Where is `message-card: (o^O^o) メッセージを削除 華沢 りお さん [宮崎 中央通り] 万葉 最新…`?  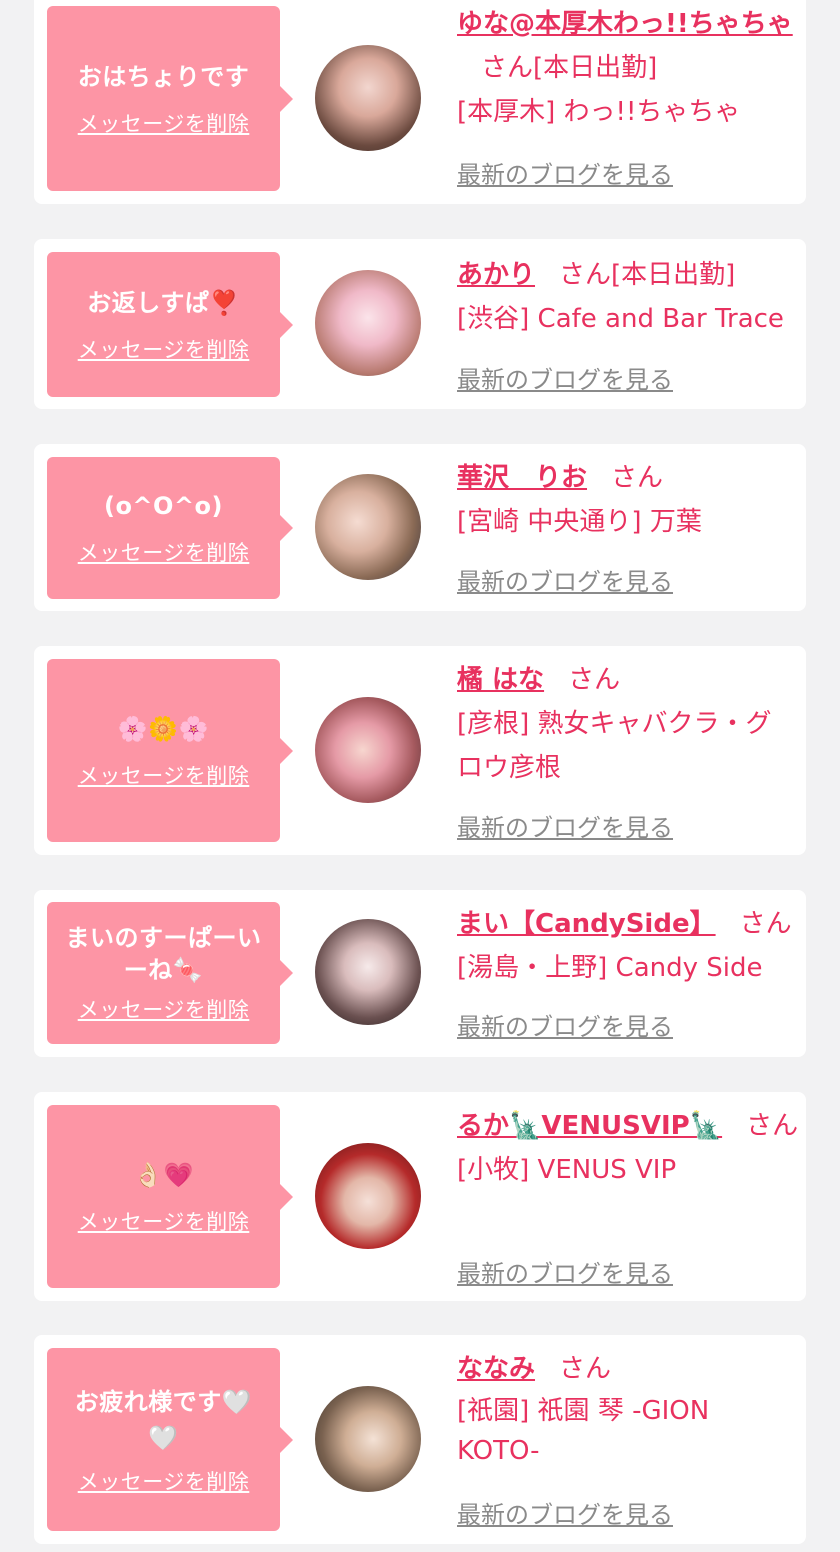
message-card: (o^O^o) メッセージを削除 華沢 りお さん [宮崎 中央通り] 万葉 最新… is located at coordinates (420, 527).